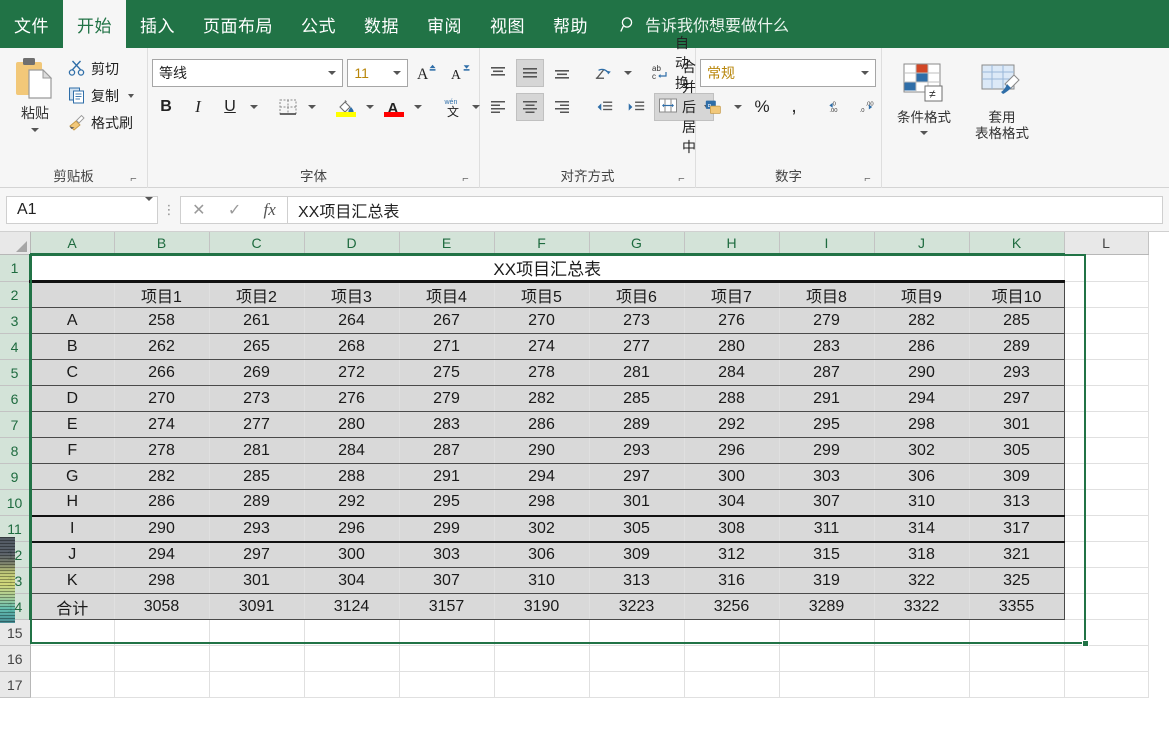 The image size is (1169, 749). Describe the element at coordinates (827, 243) in the screenshot. I see `column-header-i: I` at that location.